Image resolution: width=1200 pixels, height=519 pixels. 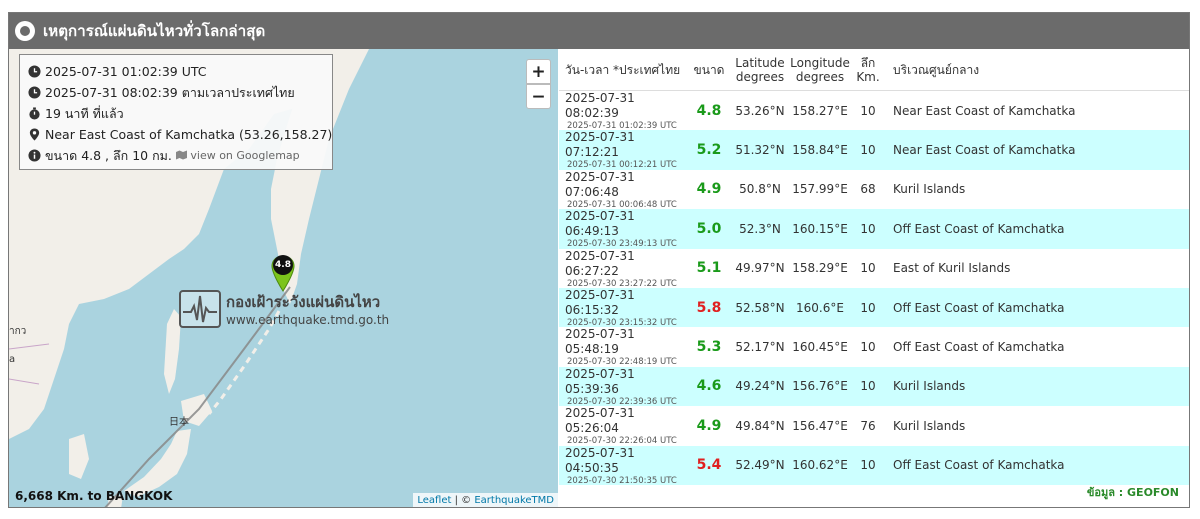 What do you see at coordinates (760, 150) in the screenshot?
I see `row-latitude: 51.32°N` at bounding box center [760, 150].